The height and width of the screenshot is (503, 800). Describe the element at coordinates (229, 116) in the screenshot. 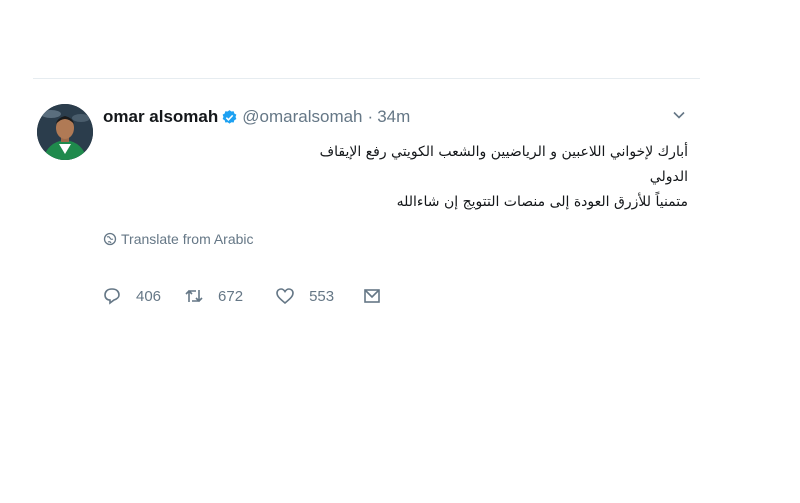

I see `verified-badge-icon` at that location.